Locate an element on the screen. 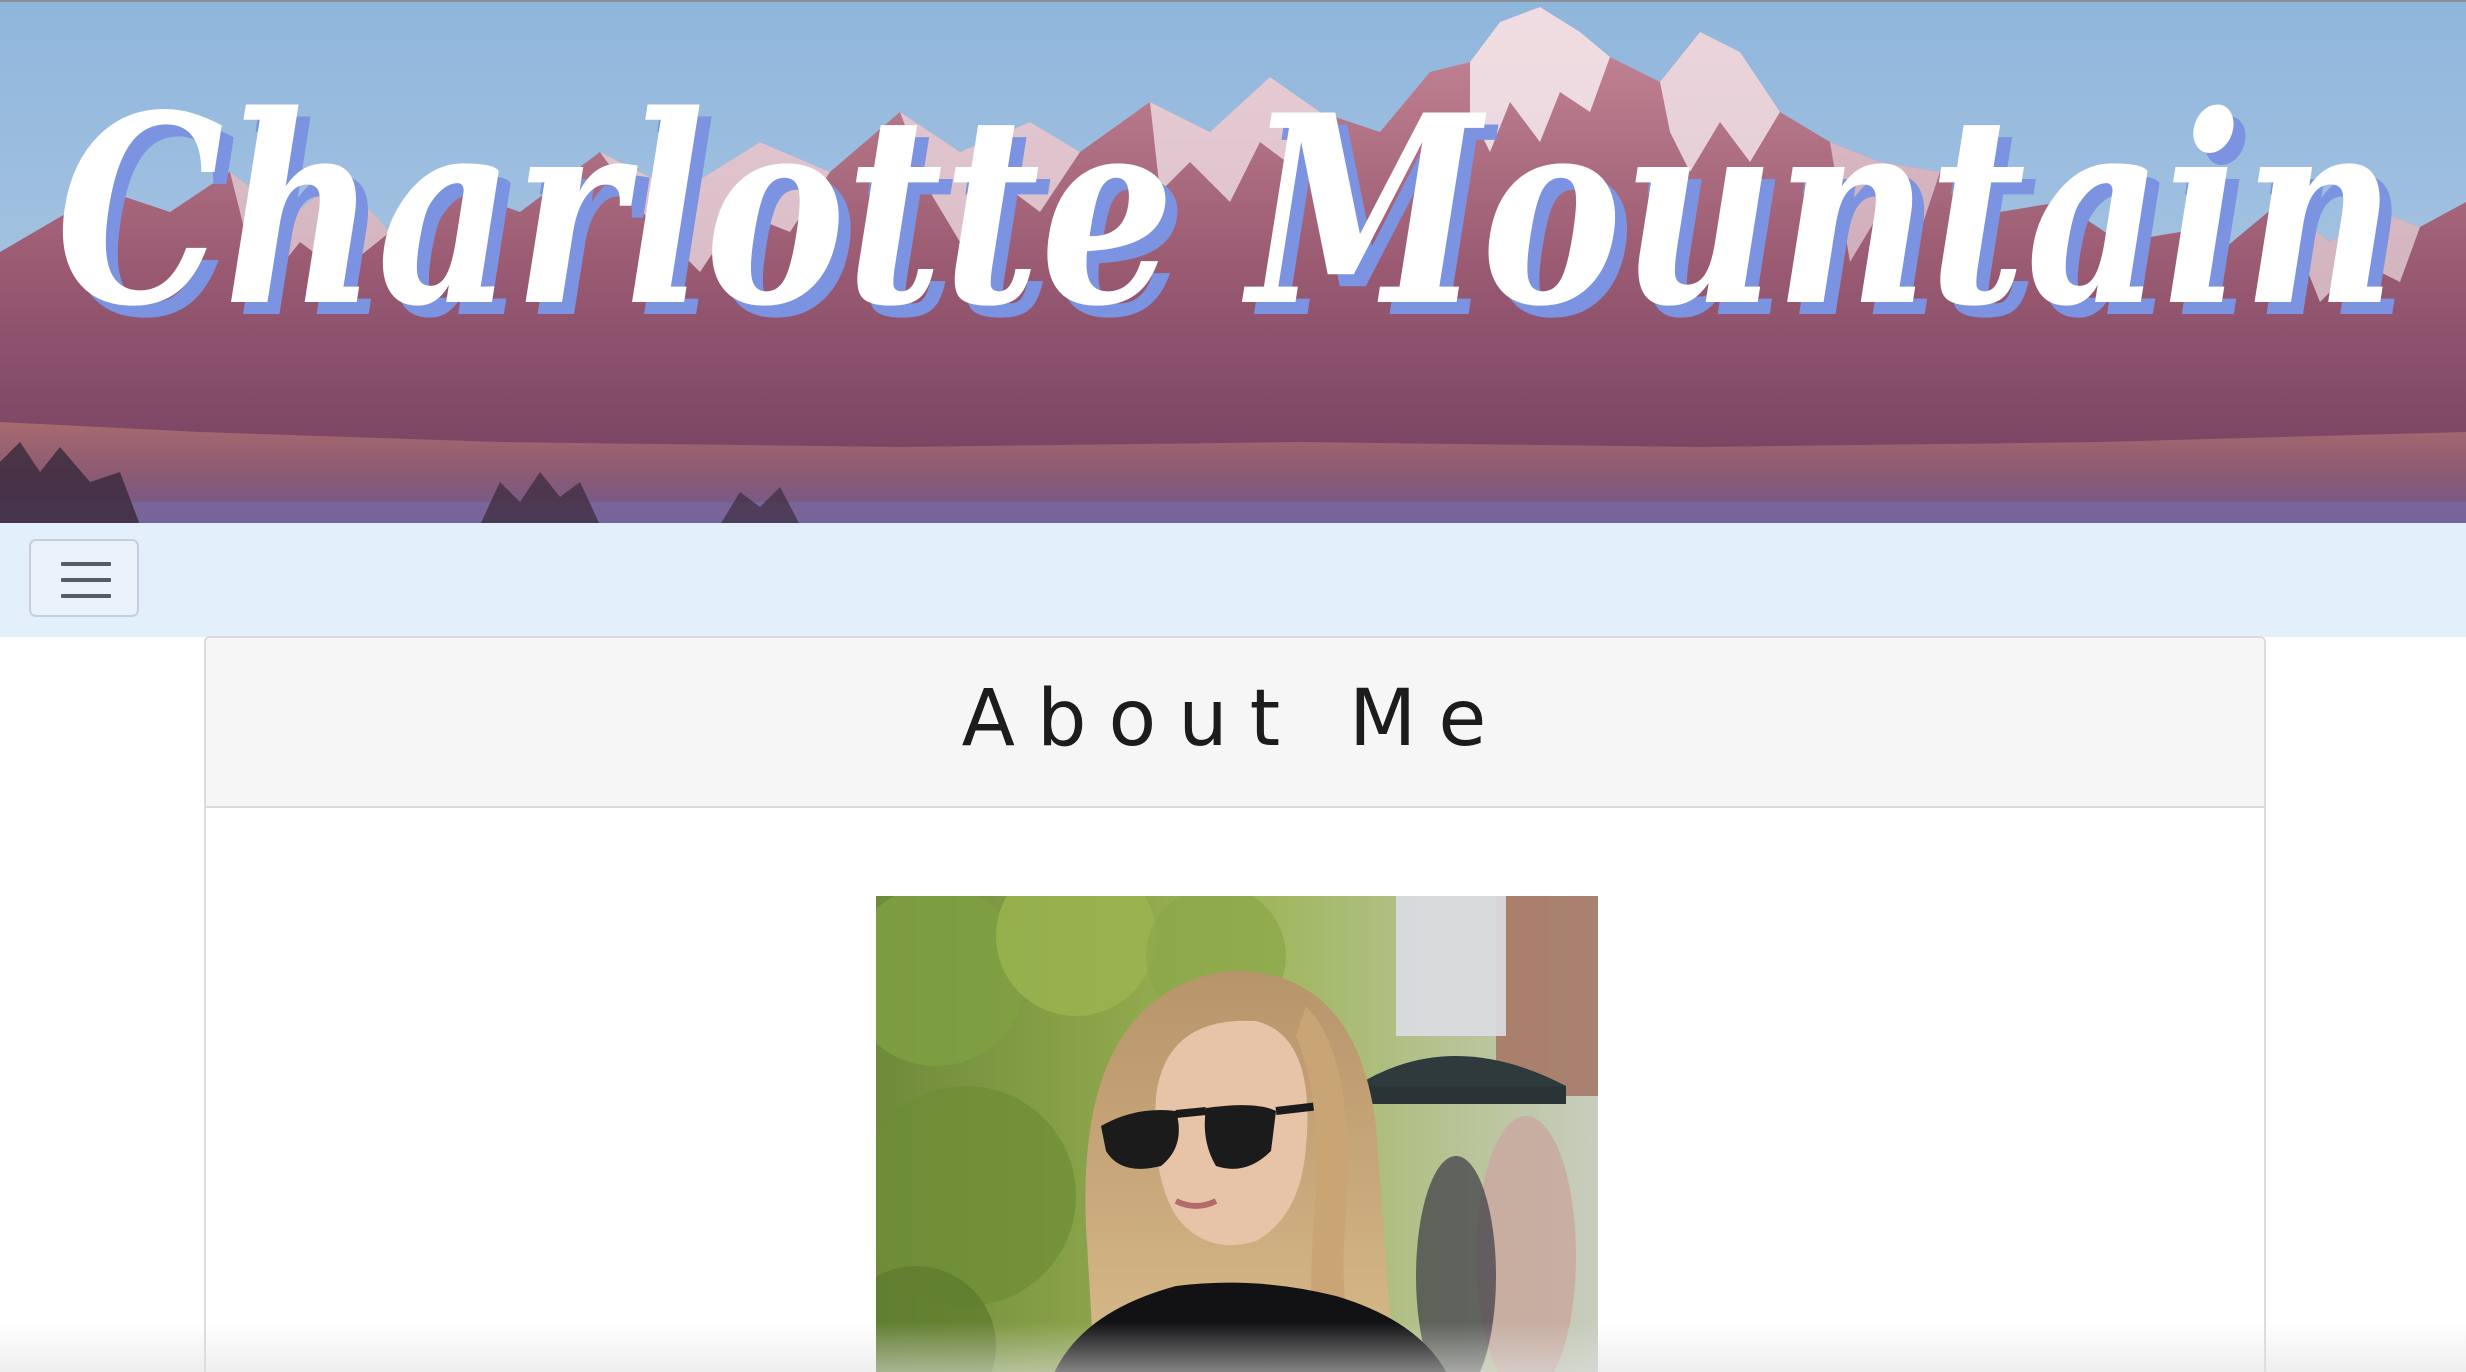  navbar is located at coordinates (1233, 580).